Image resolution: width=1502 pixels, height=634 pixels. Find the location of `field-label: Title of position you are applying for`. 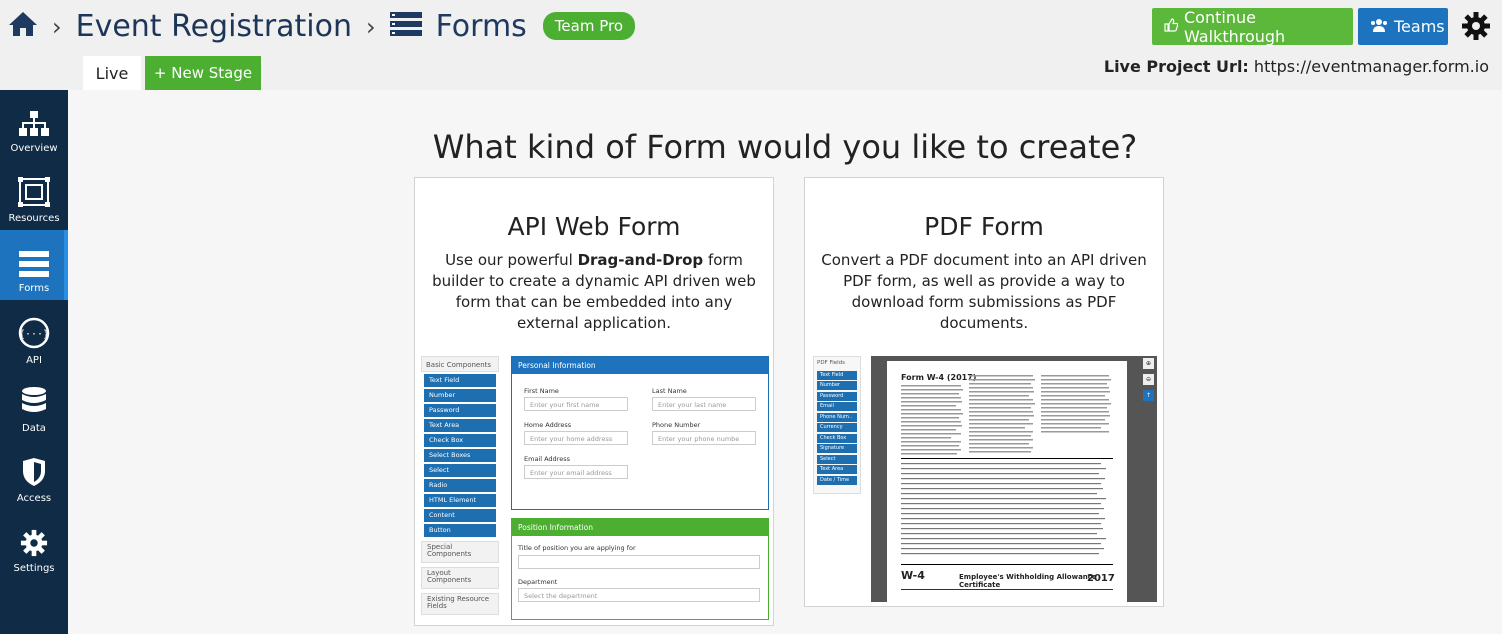

field-label: Title of position you are applying for is located at coordinates (577, 548).